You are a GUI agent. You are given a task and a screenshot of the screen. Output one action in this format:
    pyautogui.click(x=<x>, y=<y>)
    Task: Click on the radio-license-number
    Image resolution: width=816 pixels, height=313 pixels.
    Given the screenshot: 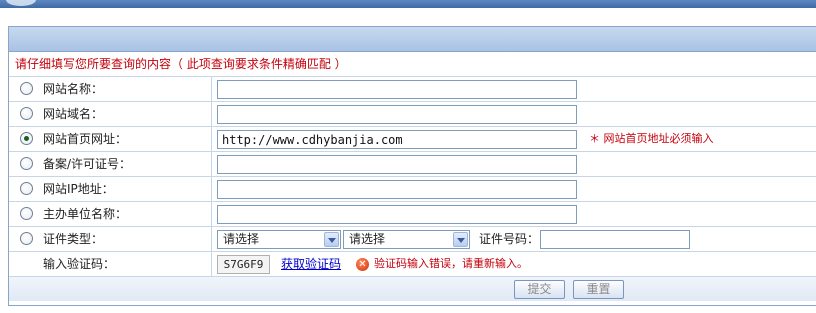 What is the action you would take?
    pyautogui.click(x=26, y=163)
    